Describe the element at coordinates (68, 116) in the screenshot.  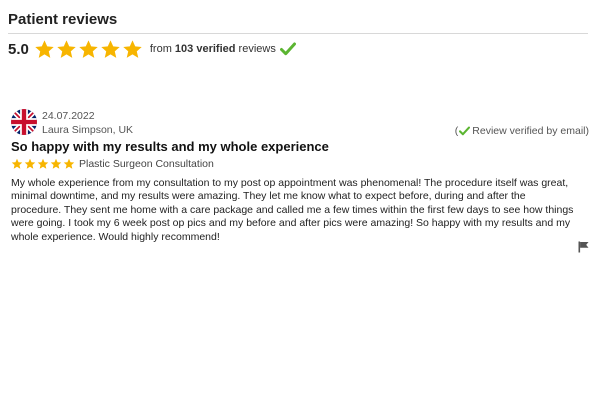
I see `review-date: 24.07.2022` at that location.